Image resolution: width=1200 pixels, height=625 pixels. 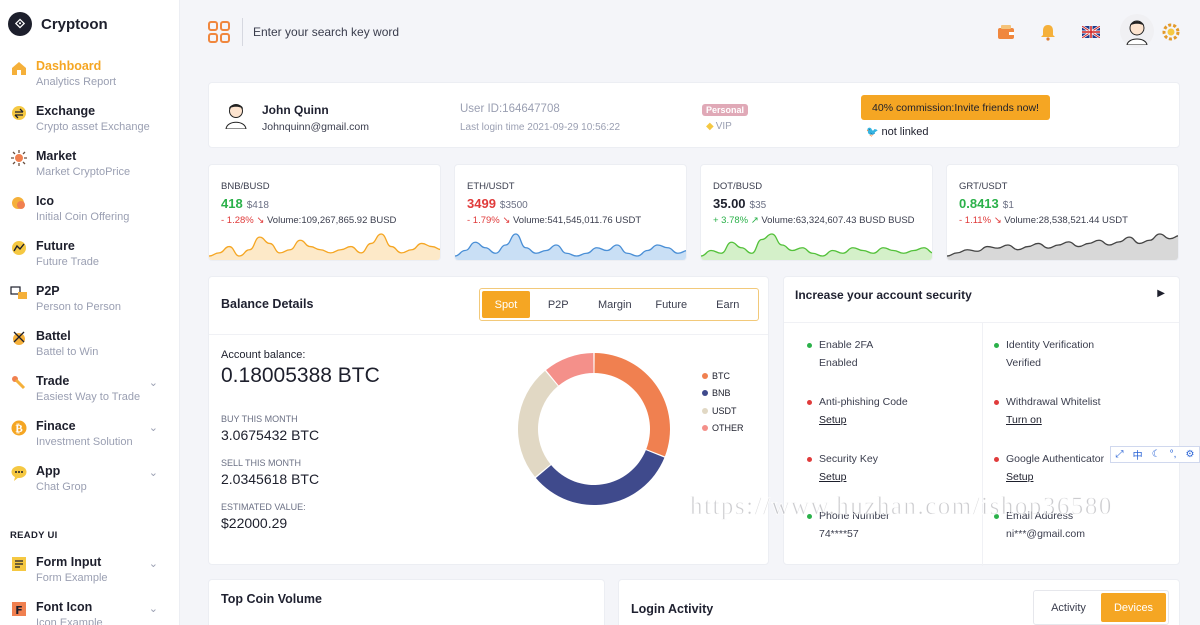 I want to click on invite-button: 40% commission:Invite friends now!, so click(x=955, y=107).